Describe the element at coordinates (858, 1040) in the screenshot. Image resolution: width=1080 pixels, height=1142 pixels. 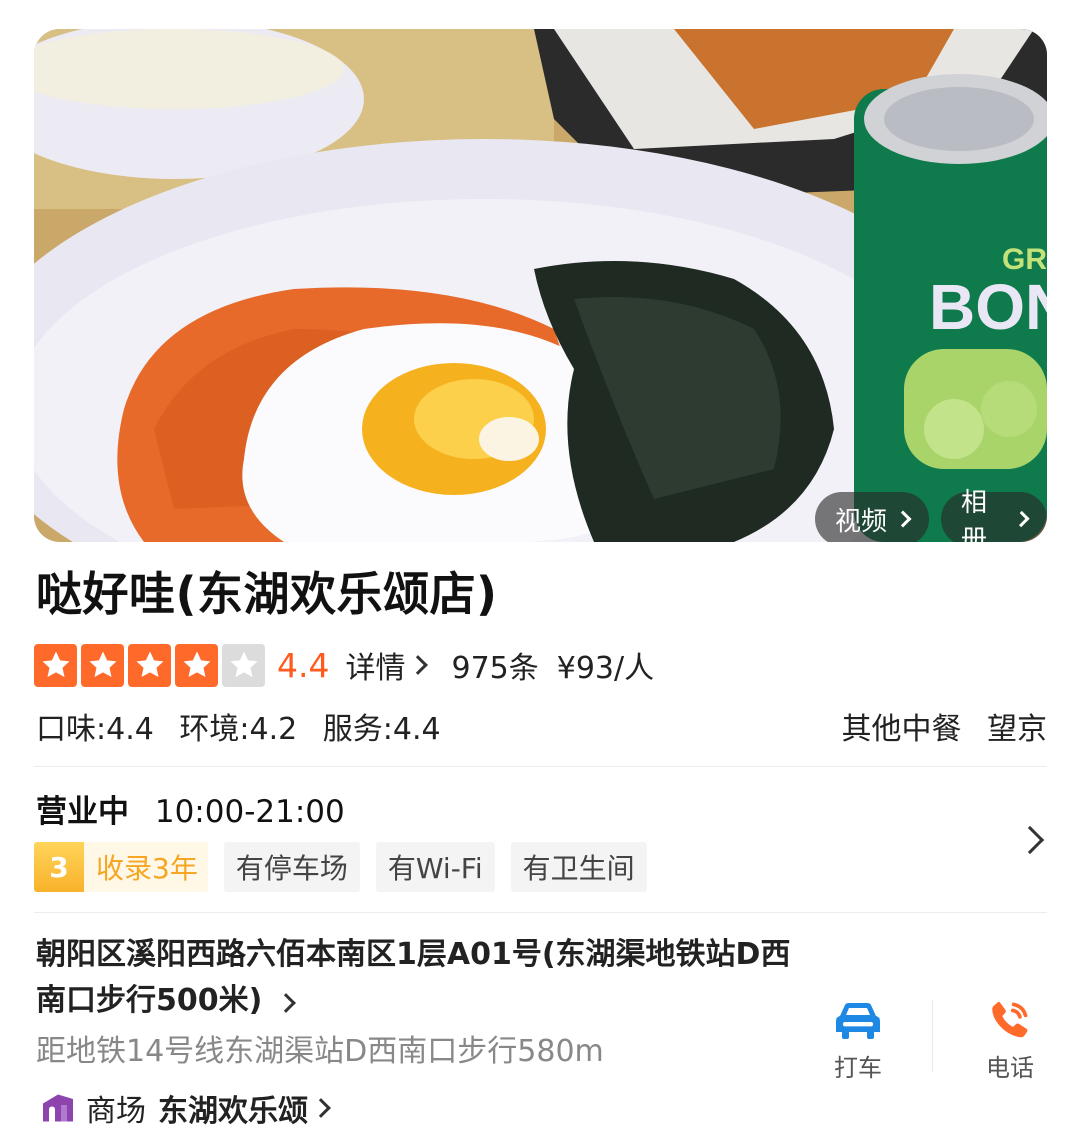
I see `taxi-button: 打车` at that location.